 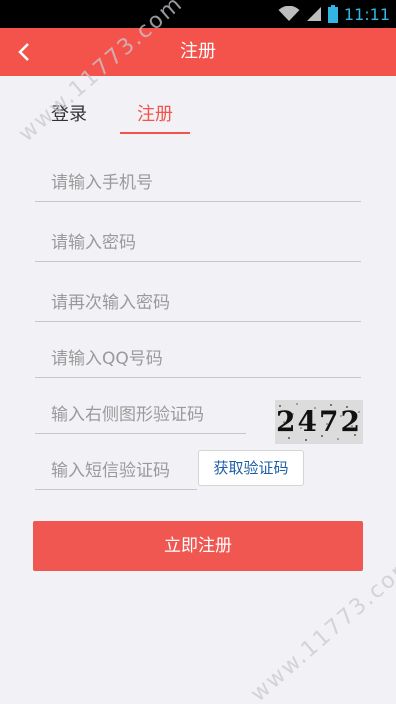 I want to click on register-button: 立即注册, so click(x=198, y=546).